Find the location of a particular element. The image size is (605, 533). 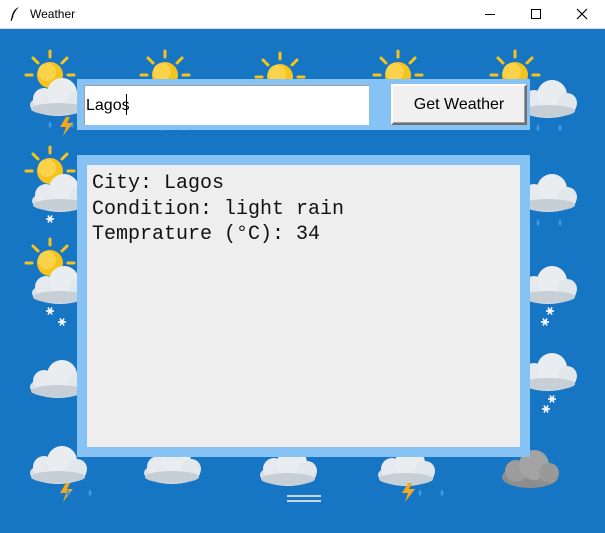

window-title: Weather is located at coordinates (53, 14).